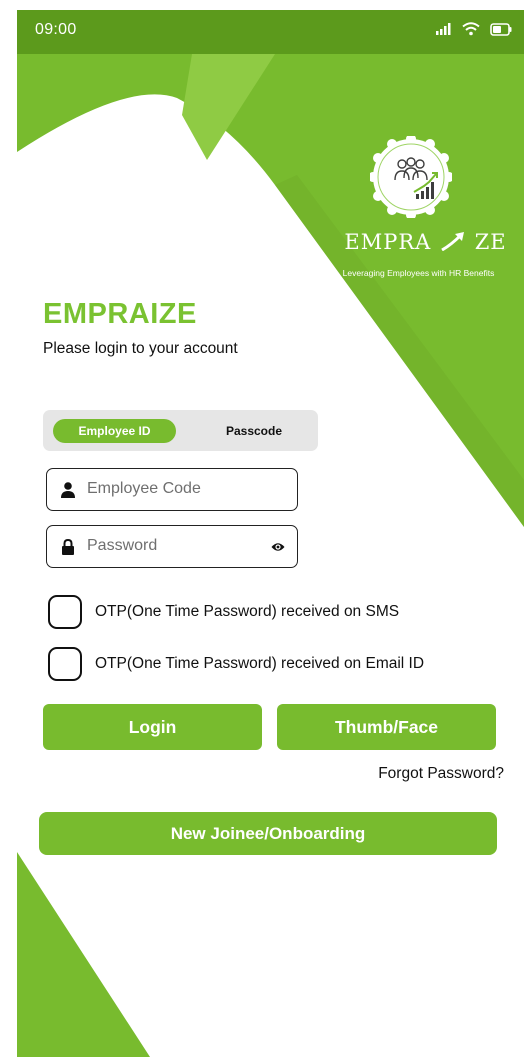 Image resolution: width=524 pixels, height=1057 pixels. What do you see at coordinates (68, 547) in the screenshot?
I see `lock-icon` at bounding box center [68, 547].